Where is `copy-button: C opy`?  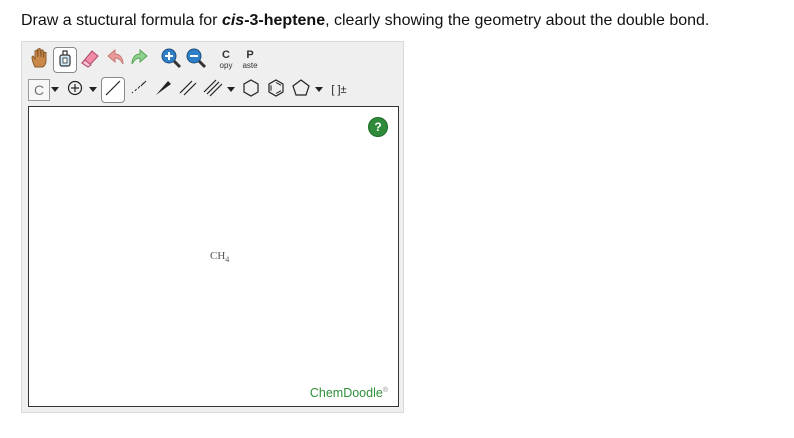 copy-button: C opy is located at coordinates (226, 60).